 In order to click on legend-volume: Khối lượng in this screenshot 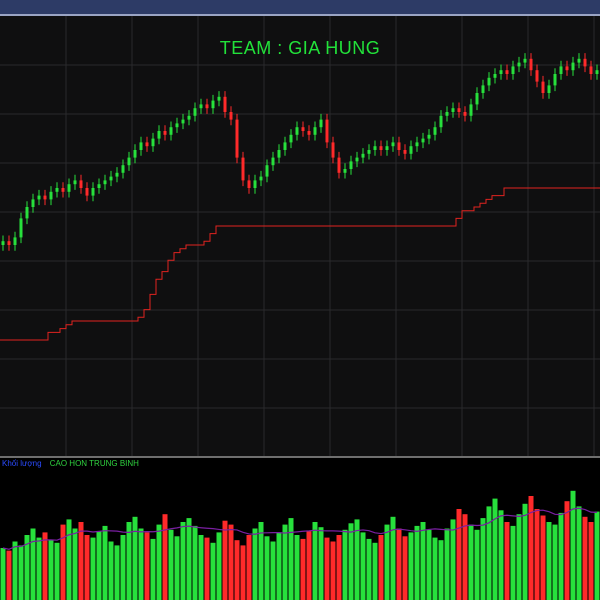, I will do `click(22, 463)`.